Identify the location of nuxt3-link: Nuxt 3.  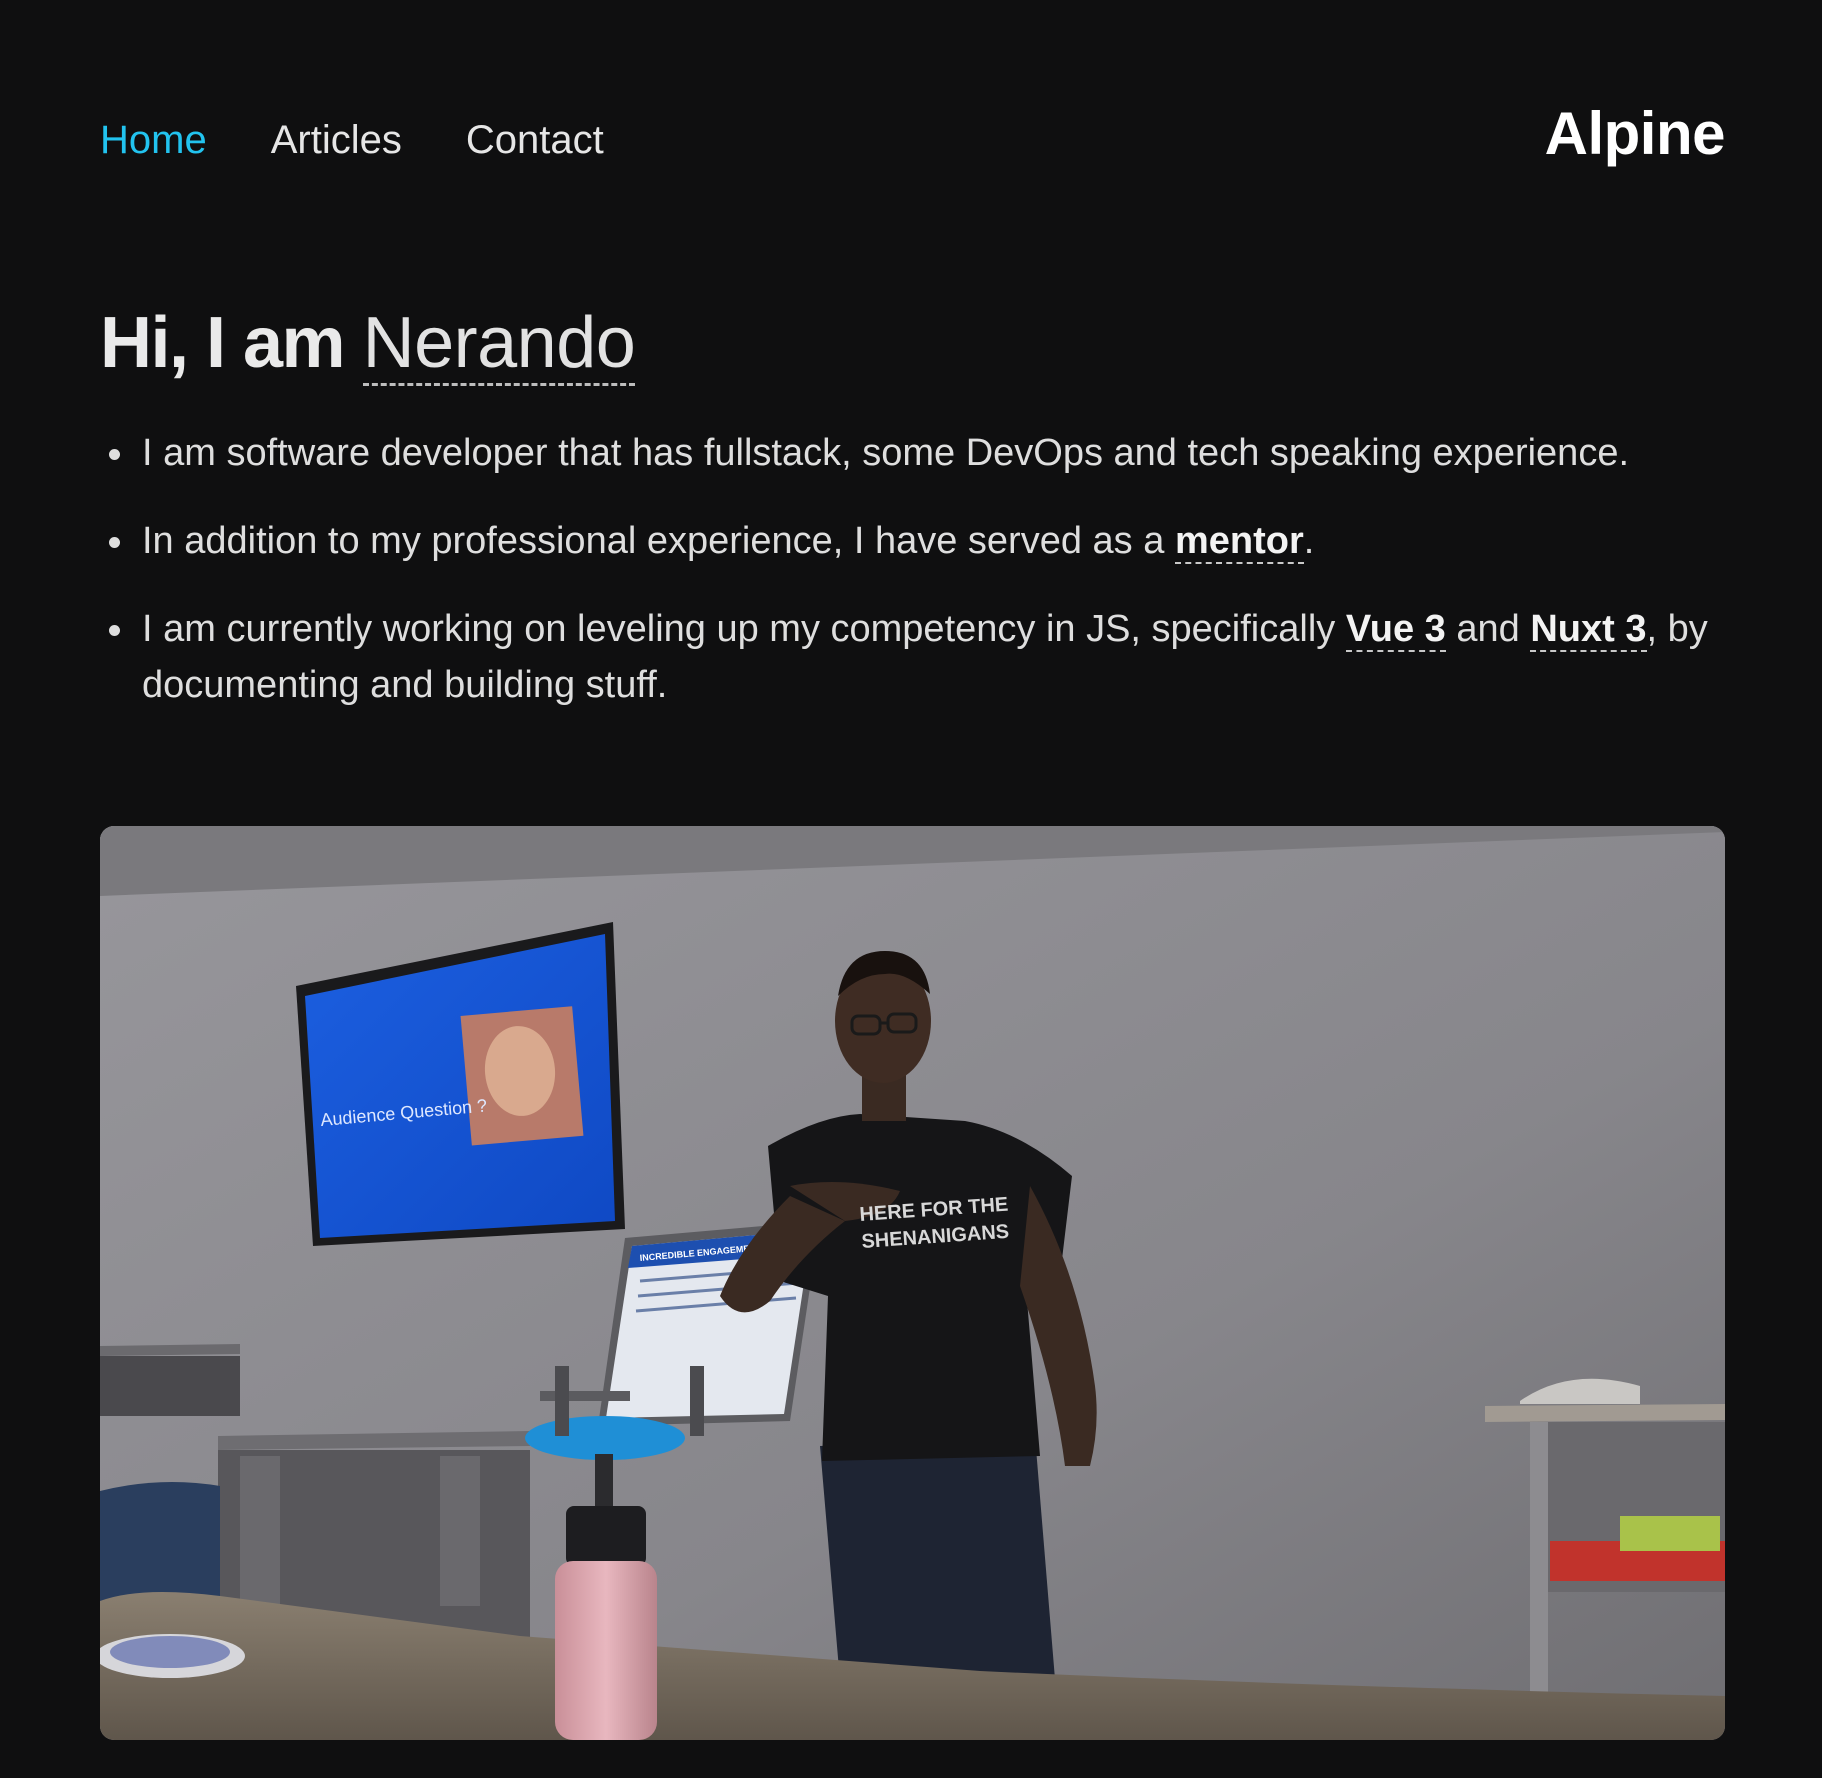
(1588, 630).